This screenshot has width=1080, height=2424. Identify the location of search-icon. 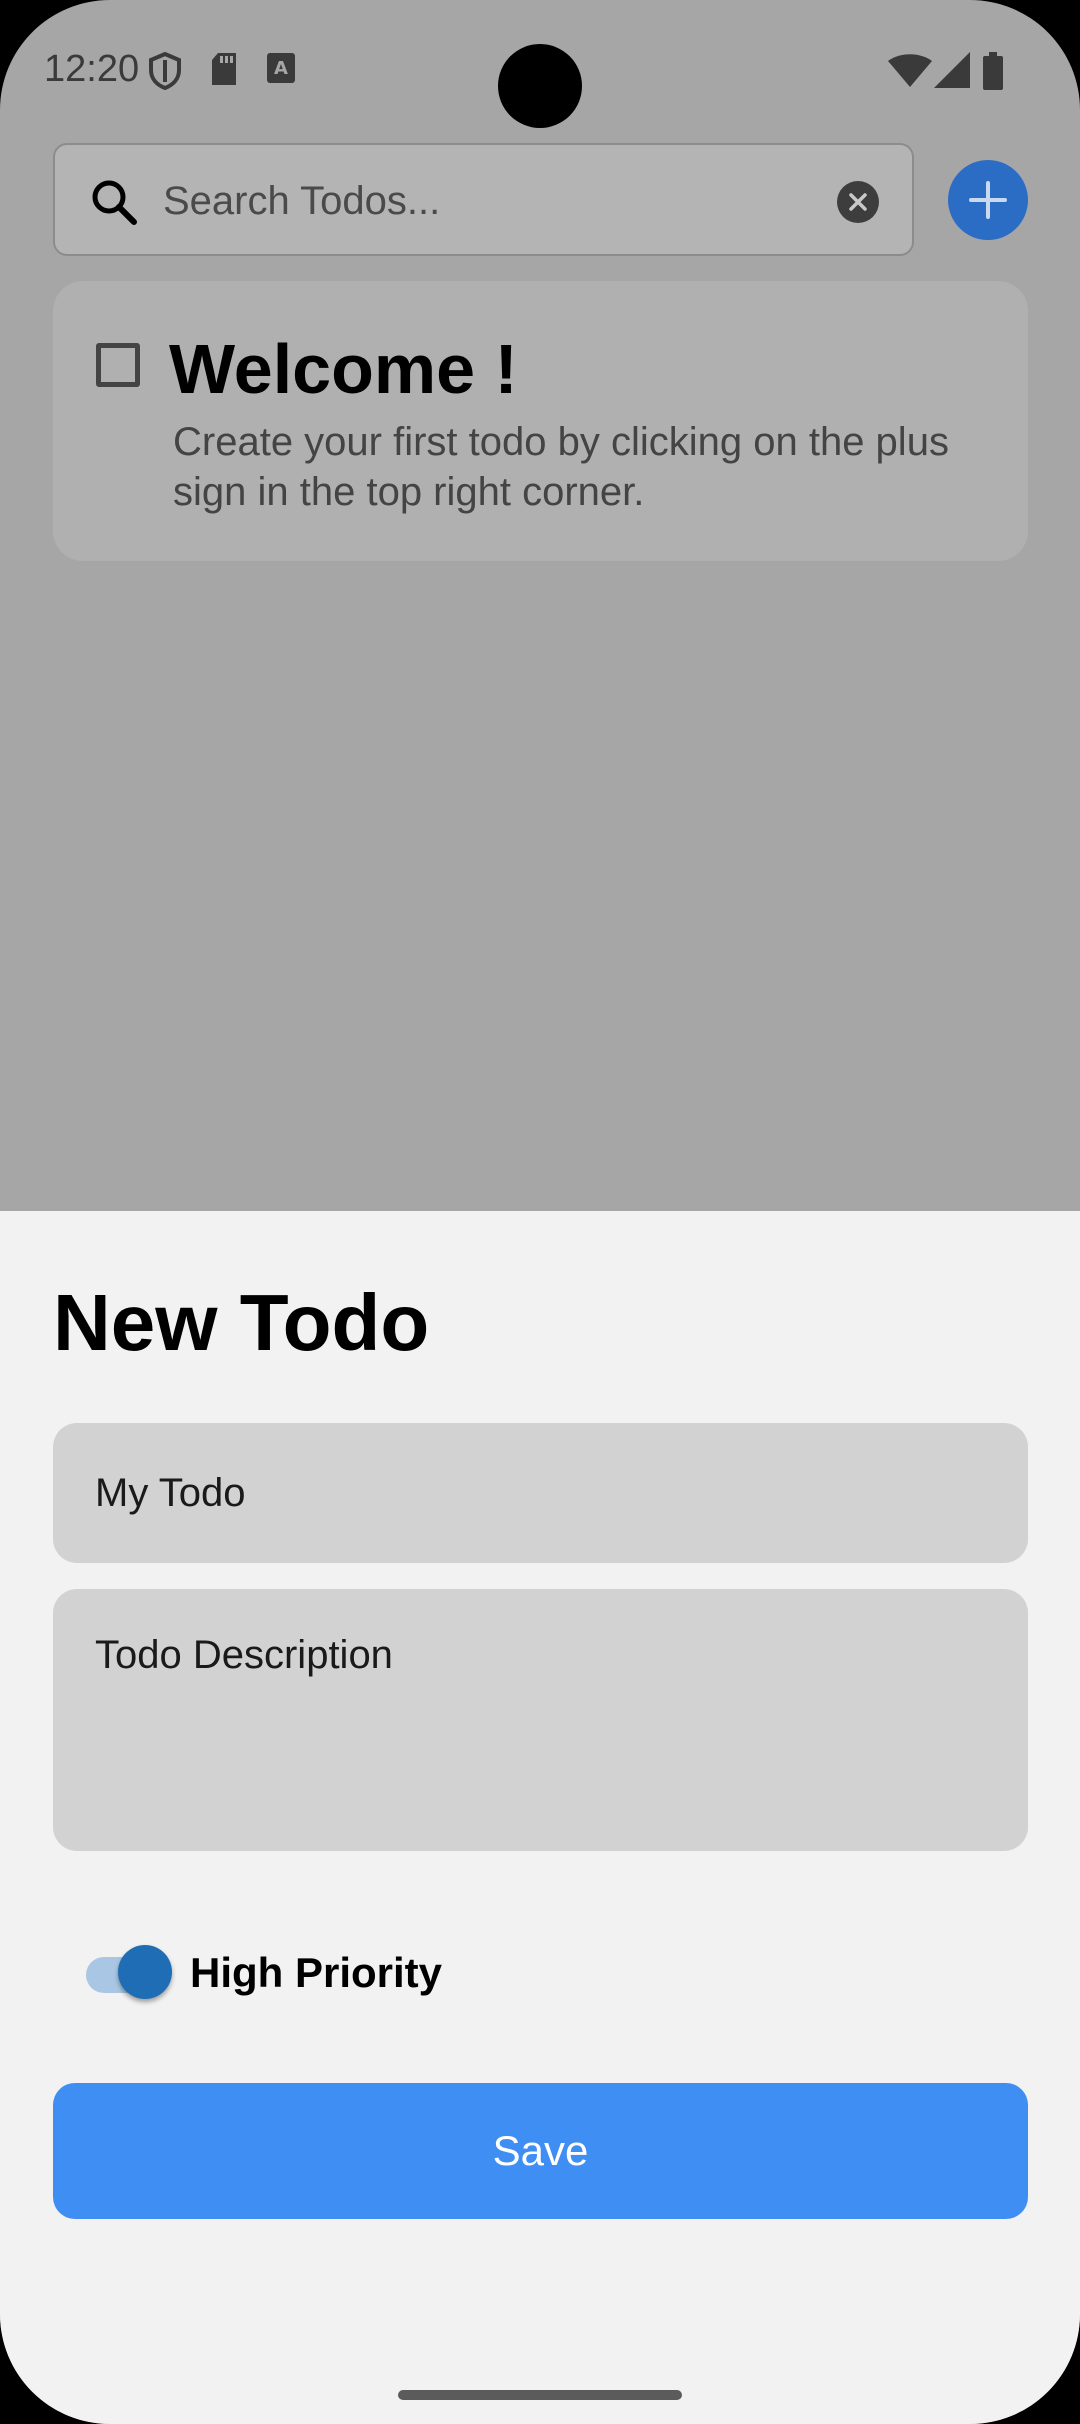
(114, 204).